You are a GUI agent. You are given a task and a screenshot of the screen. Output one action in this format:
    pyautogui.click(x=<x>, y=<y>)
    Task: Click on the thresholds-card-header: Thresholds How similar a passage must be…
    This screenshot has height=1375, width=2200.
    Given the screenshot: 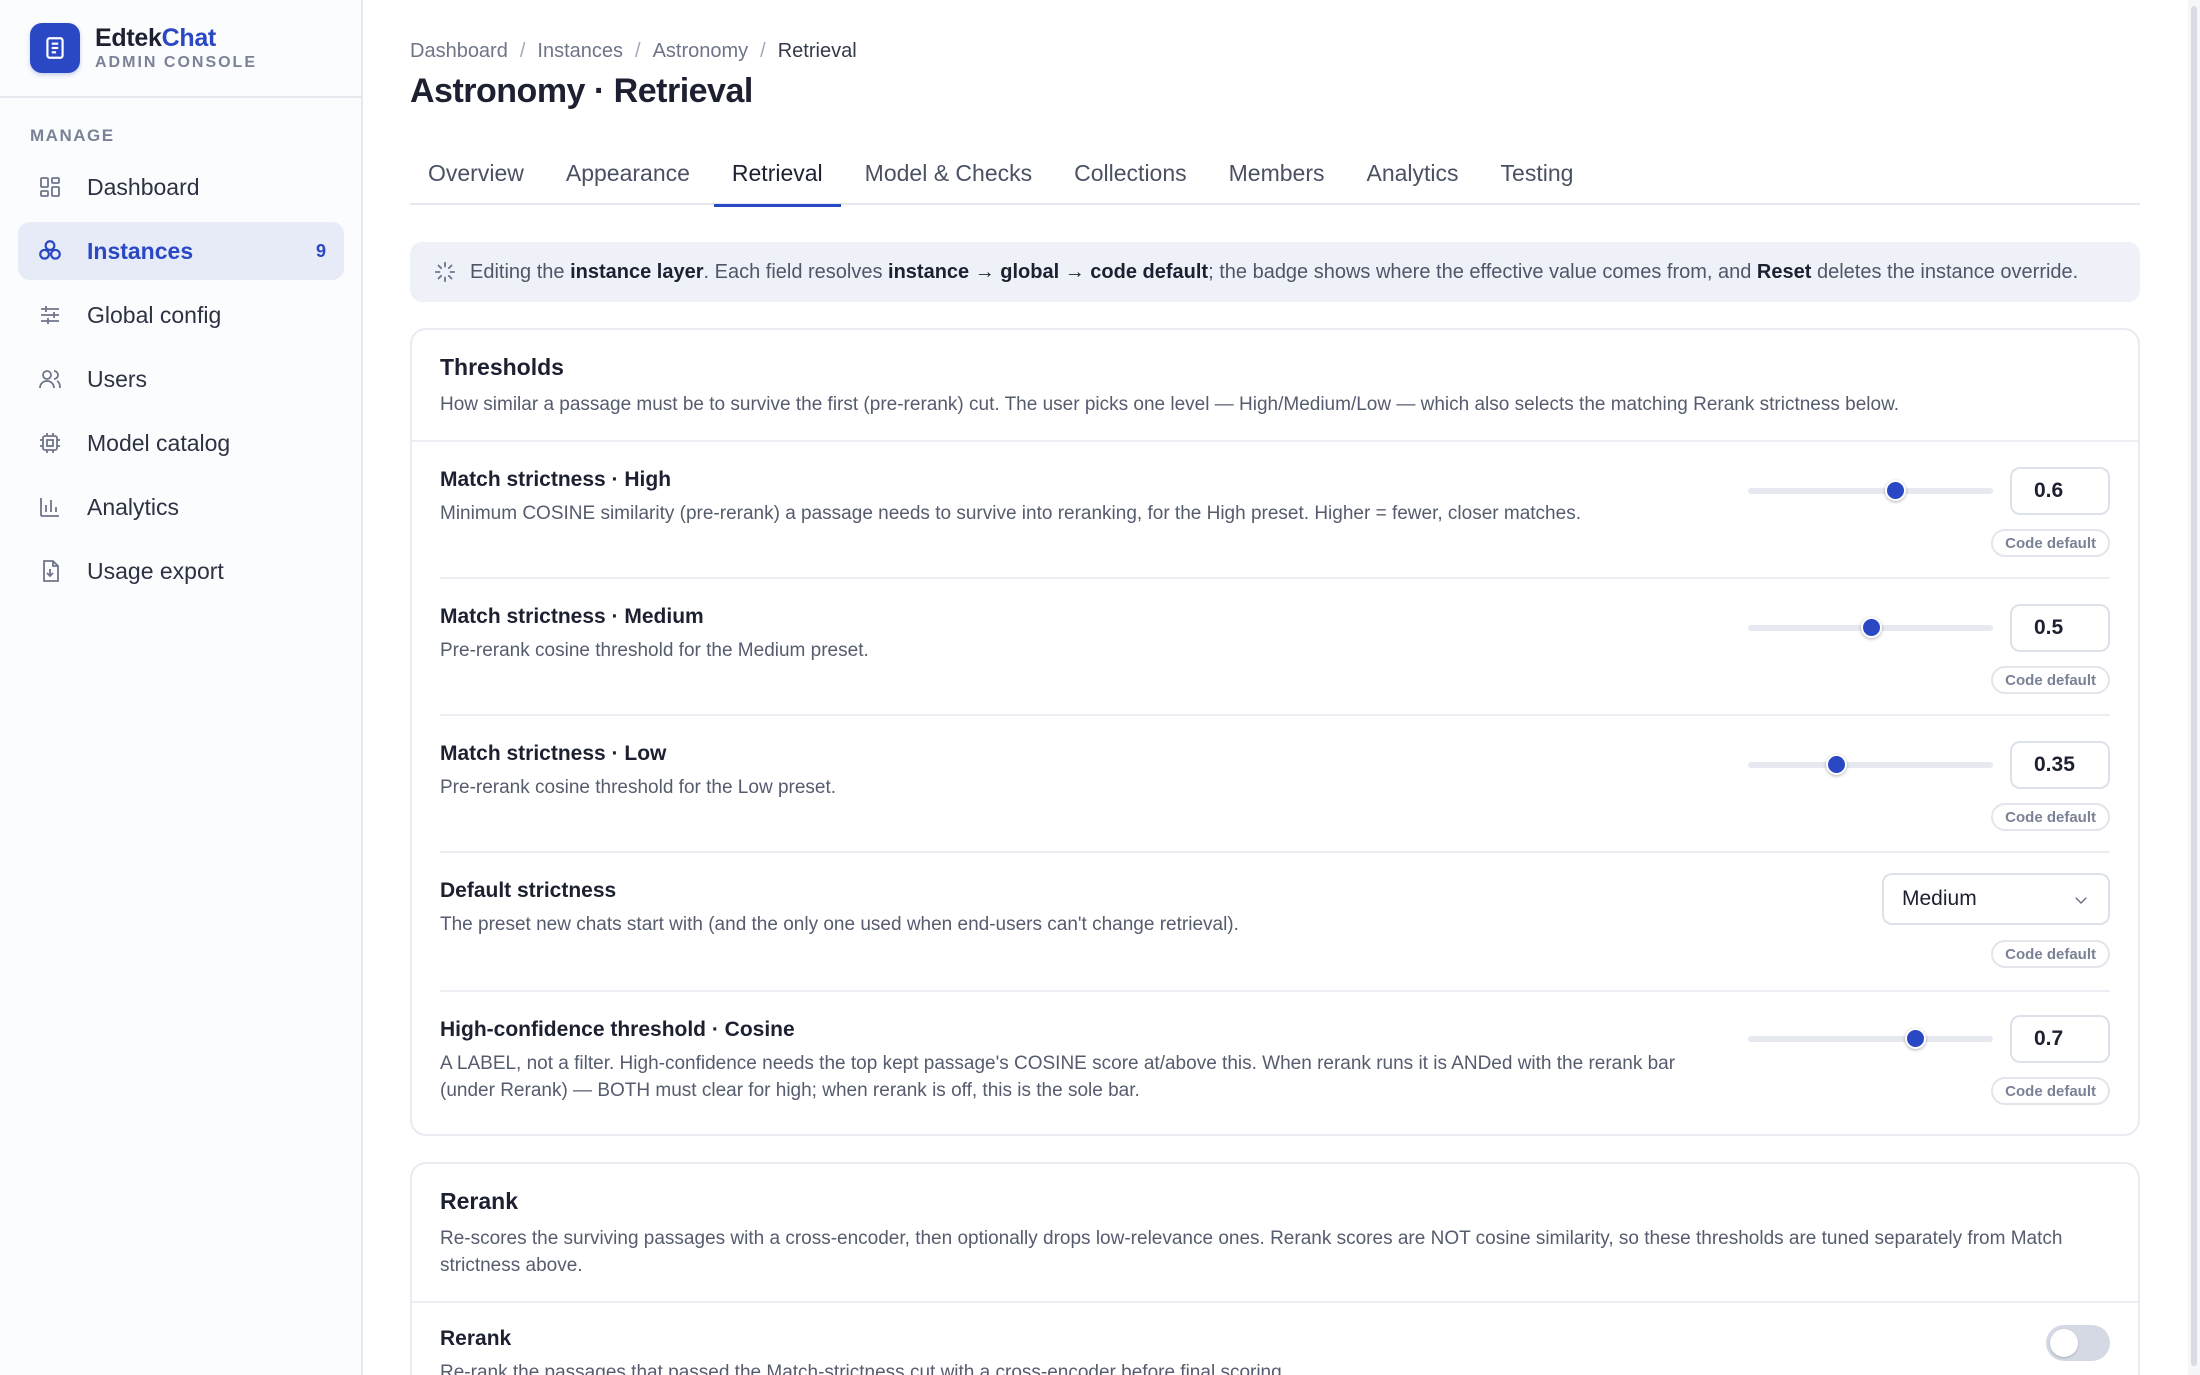 What is the action you would take?
    pyautogui.click(x=1275, y=386)
    